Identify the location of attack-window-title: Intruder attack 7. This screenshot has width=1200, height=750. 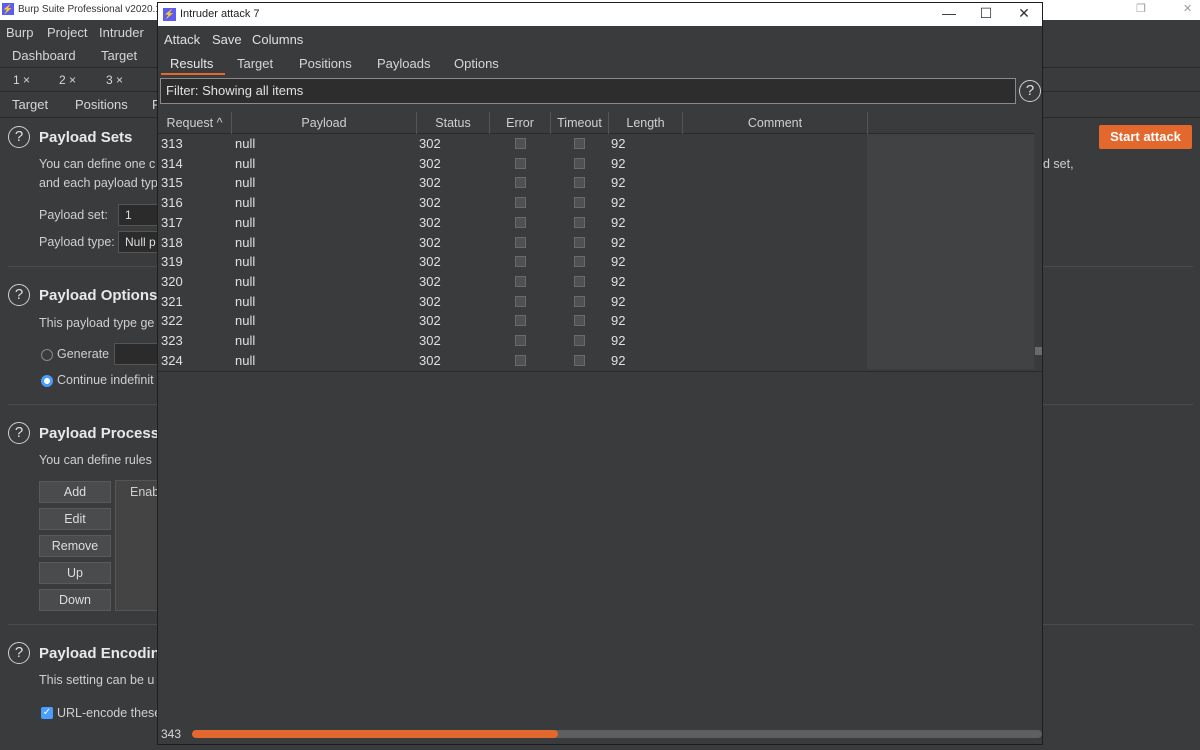
(220, 14).